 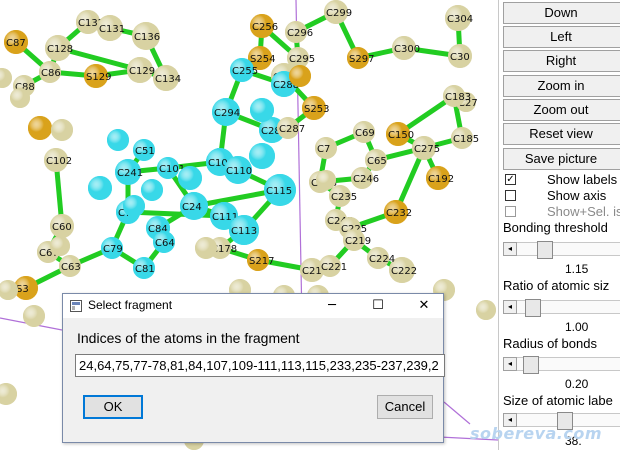 I want to click on down-button: Down, so click(x=561, y=13).